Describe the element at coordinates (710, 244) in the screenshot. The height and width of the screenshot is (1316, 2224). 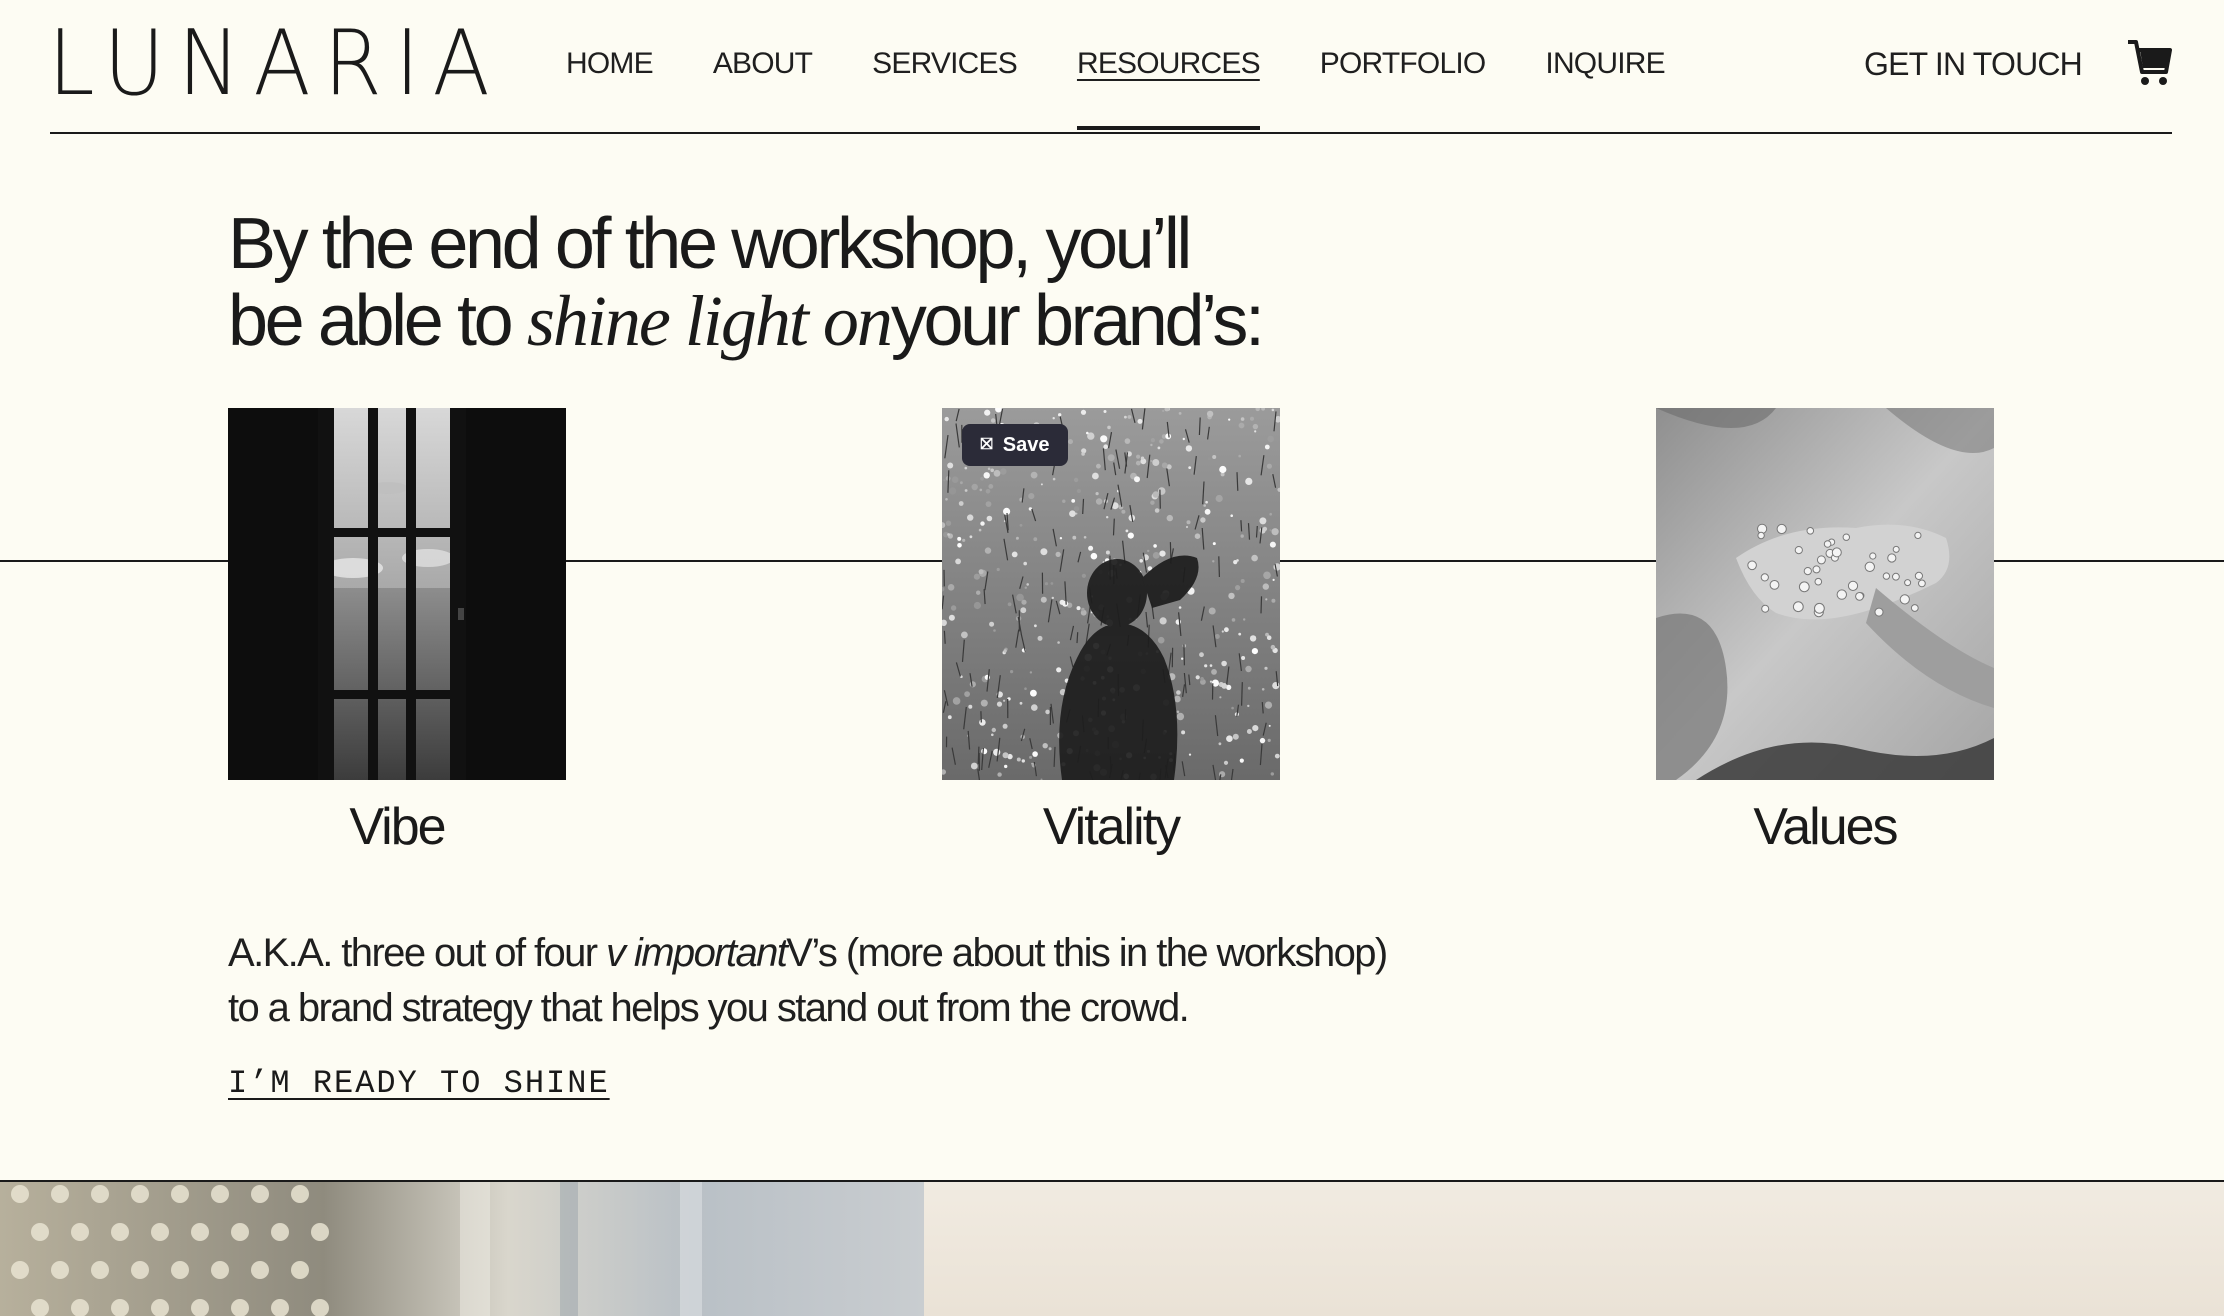
I see `headline-line-1: By the end of the workshop, you’ll` at that location.